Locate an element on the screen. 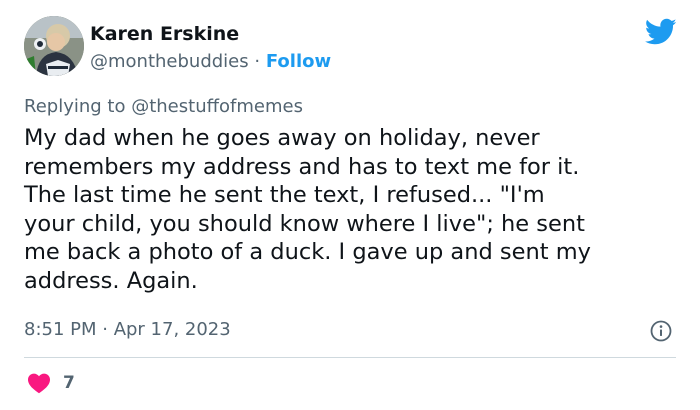 The height and width of the screenshot is (410, 700). author-handle: @monthebuddies is located at coordinates (169, 61).